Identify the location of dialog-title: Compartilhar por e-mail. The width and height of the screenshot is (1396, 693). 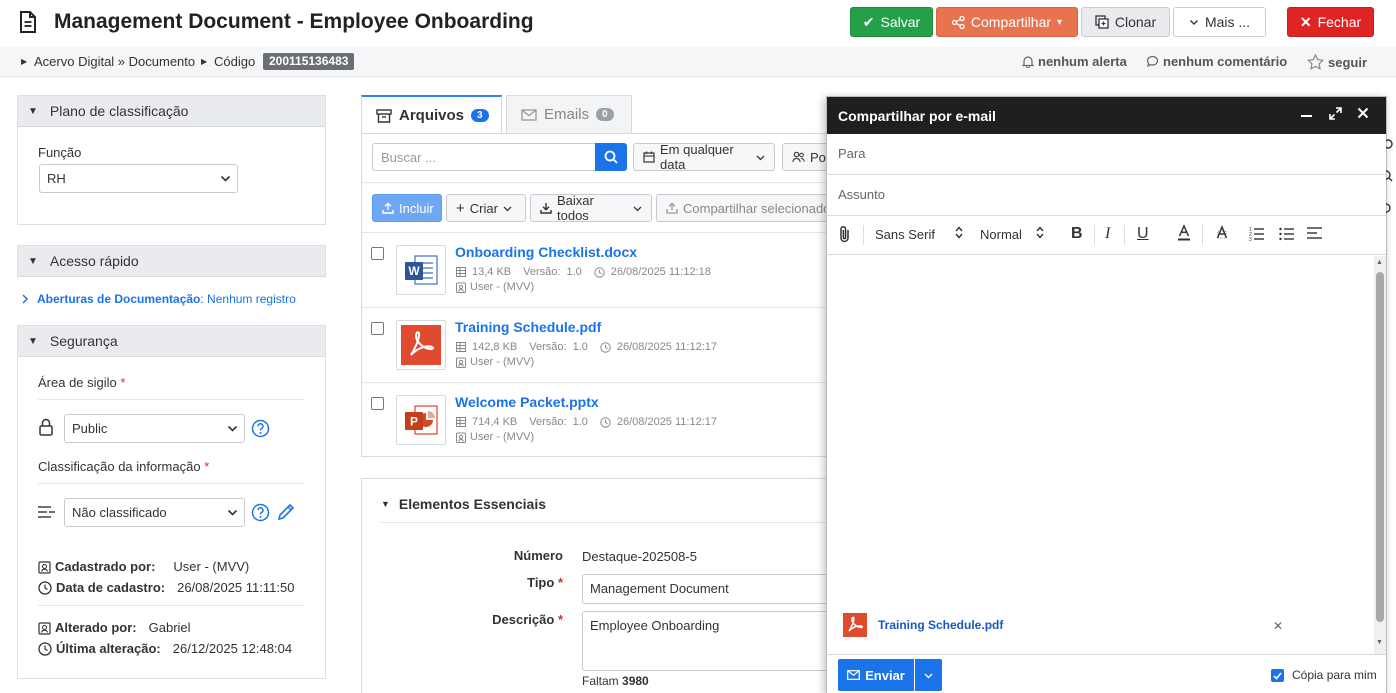
(917, 115).